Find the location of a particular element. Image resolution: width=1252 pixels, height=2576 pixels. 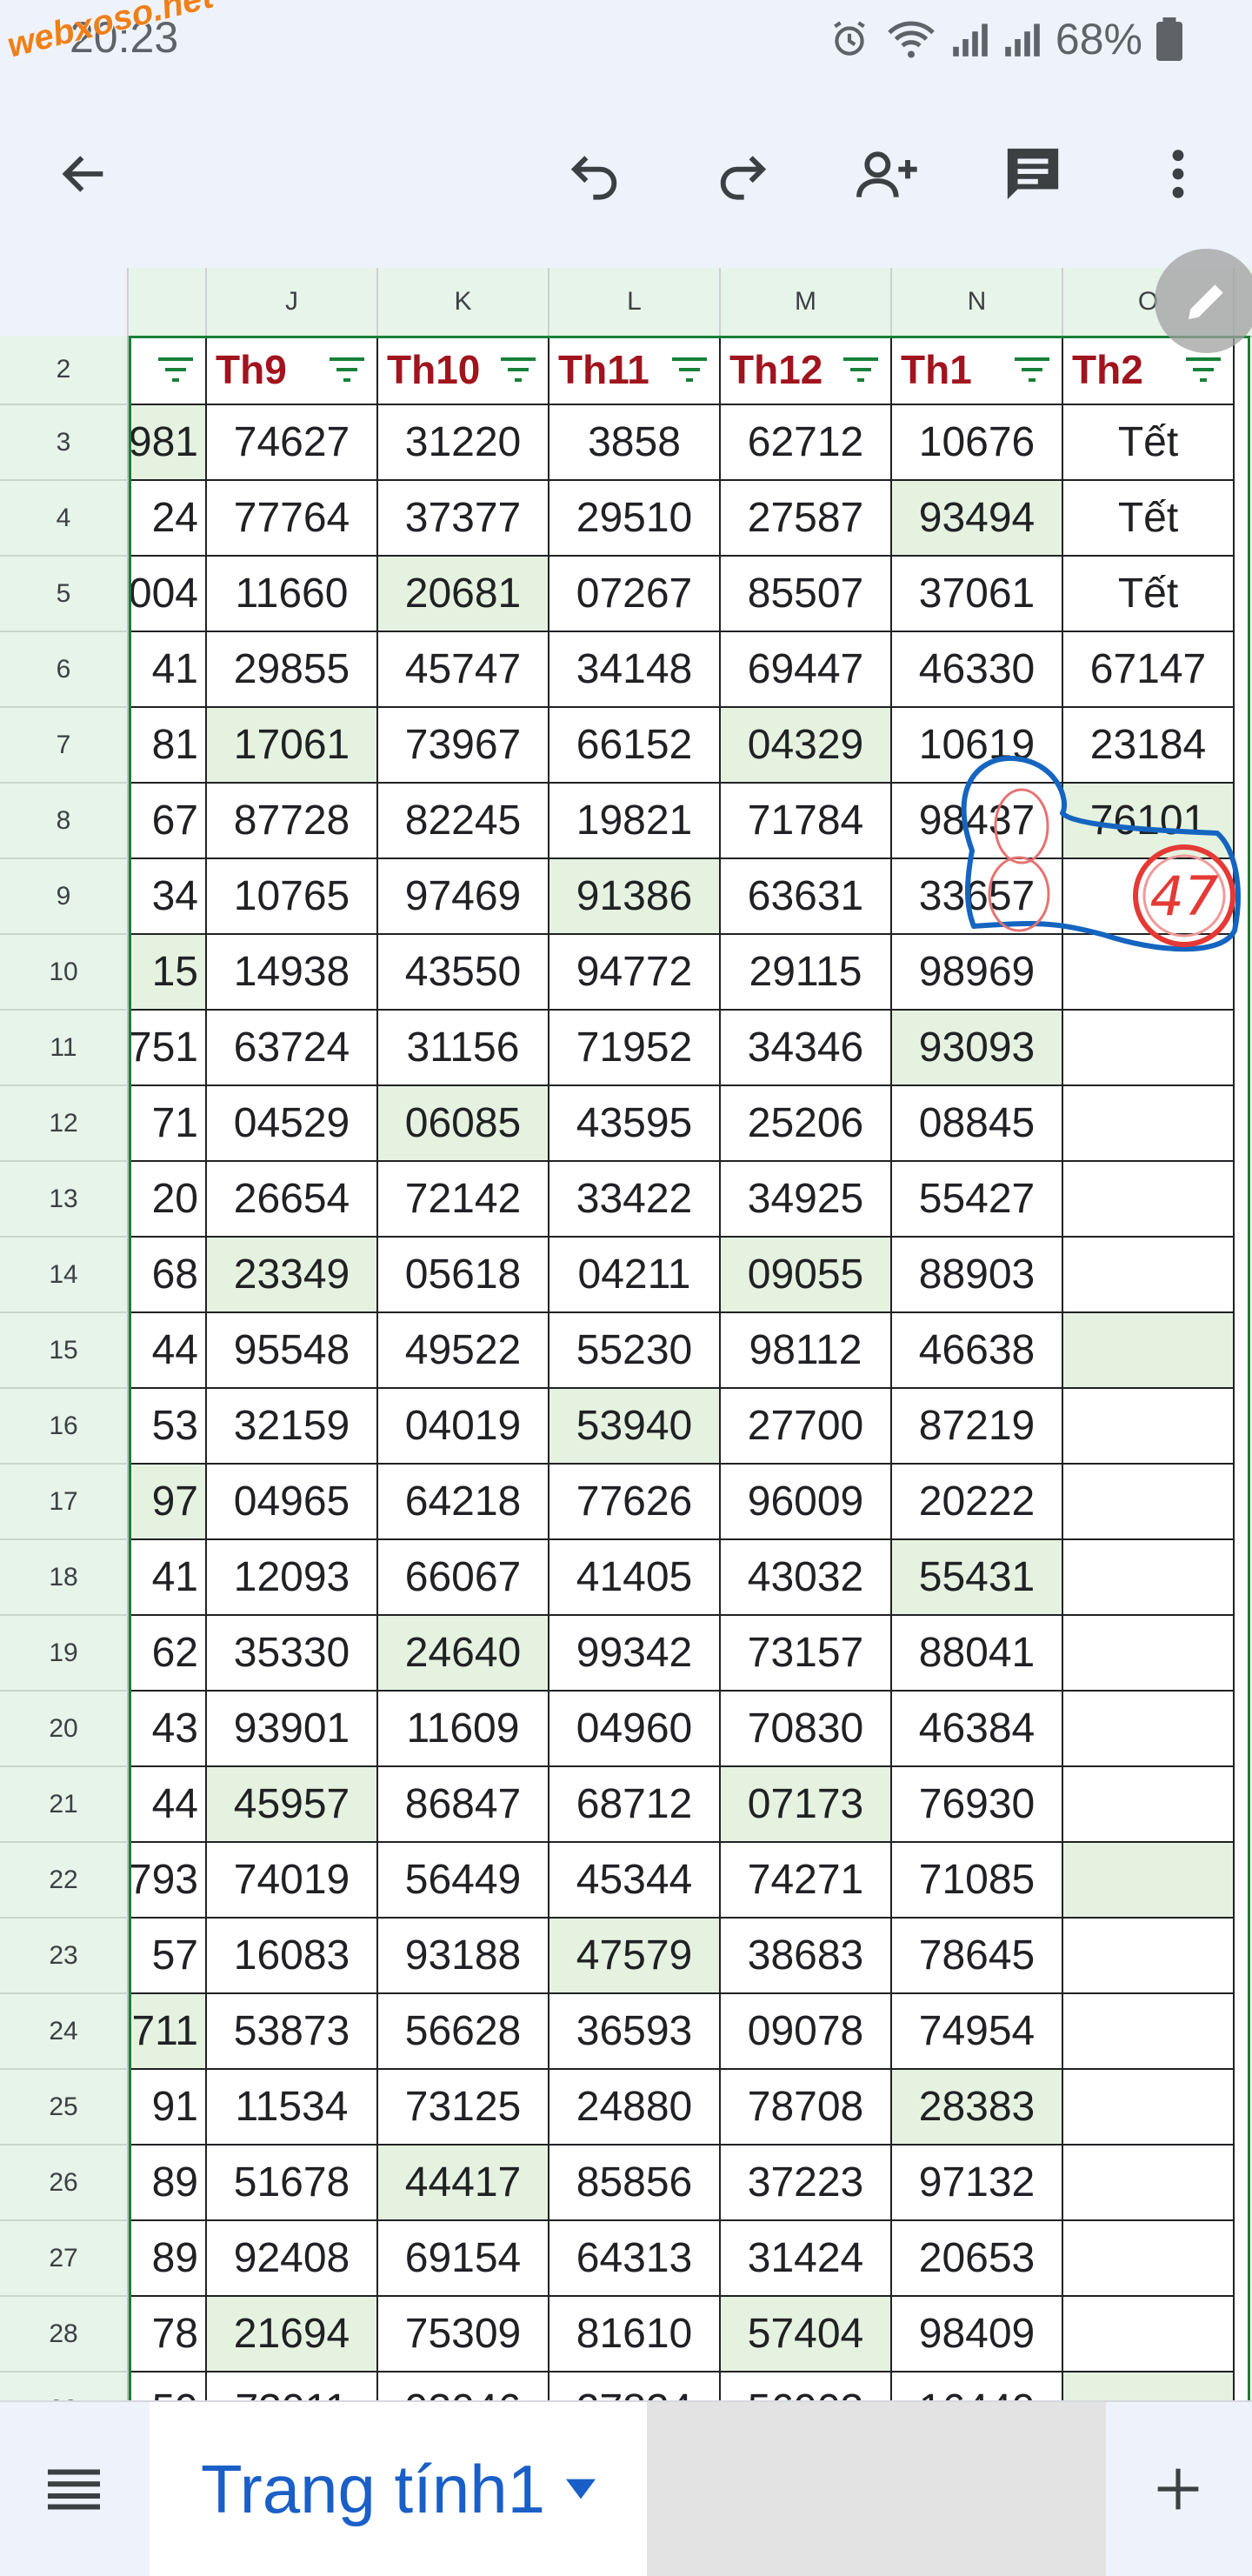

row-header: 9 is located at coordinates (64, 897).